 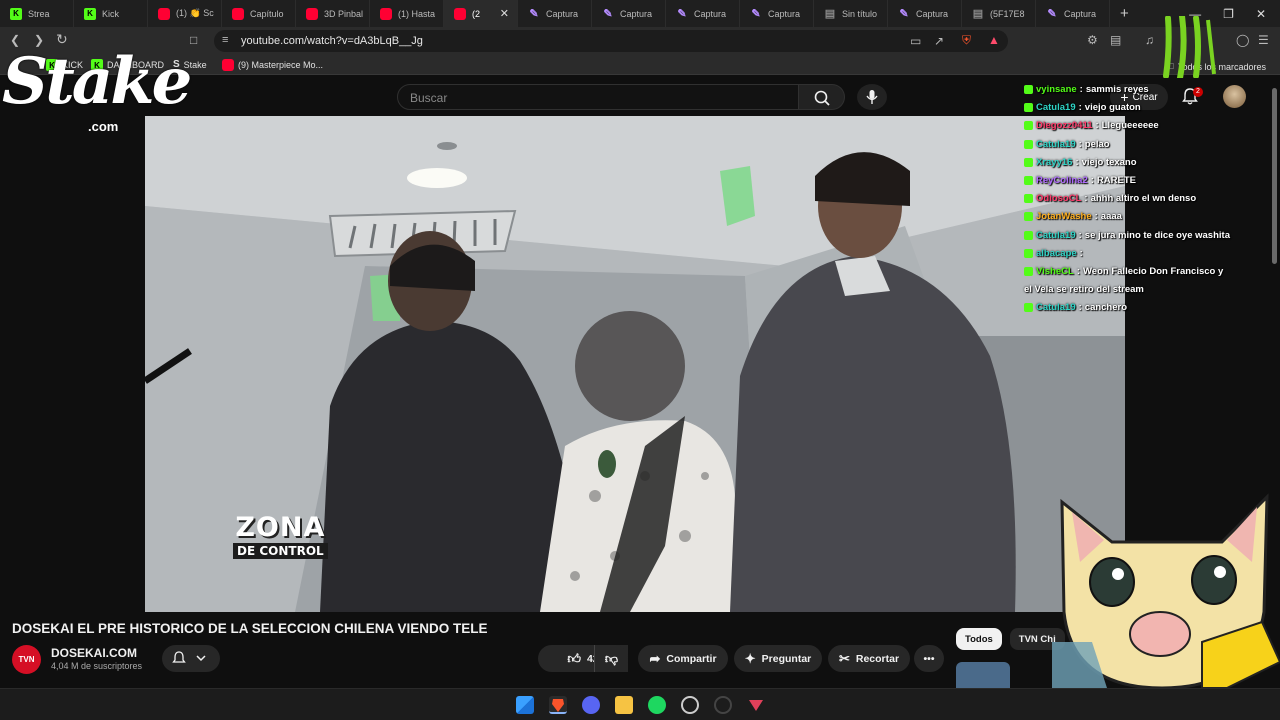 I want to click on kick-icon: K, so click(x=16, y=13).